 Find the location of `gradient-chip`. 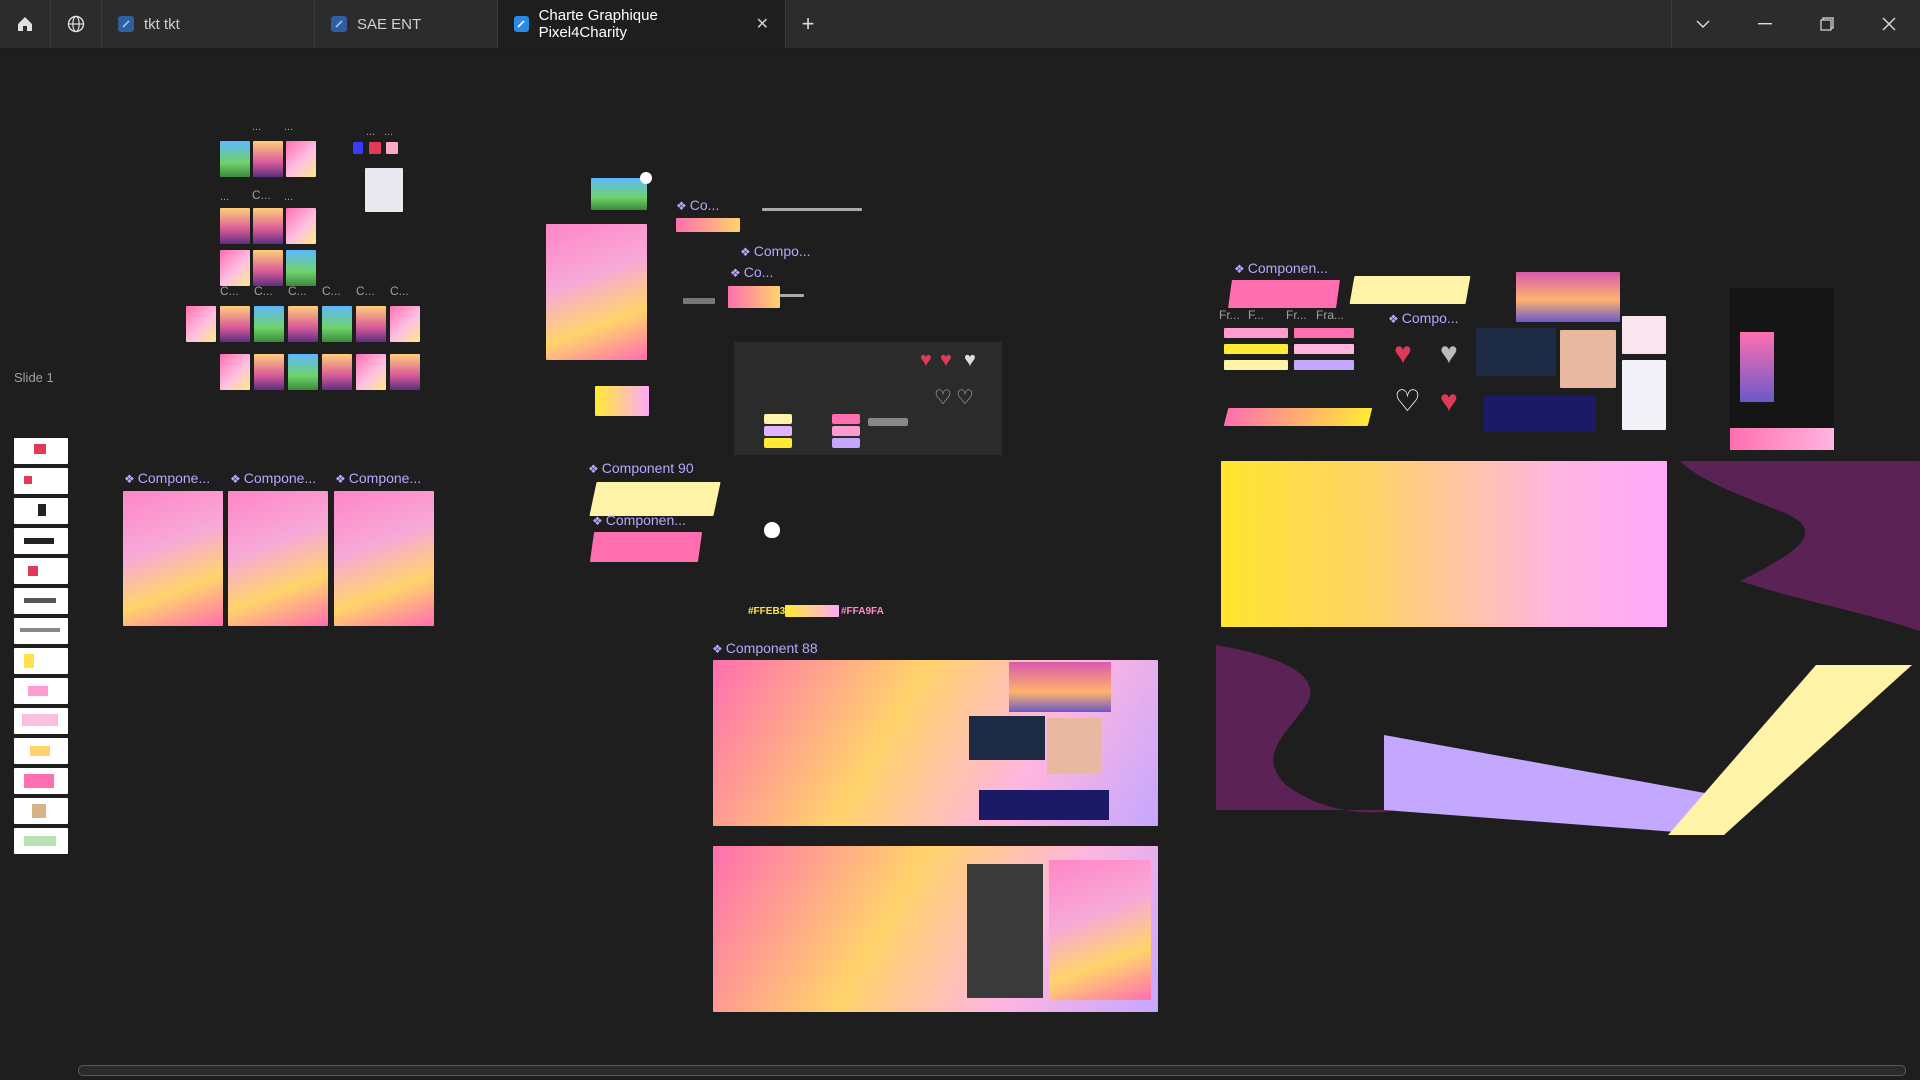

gradient-chip is located at coordinates (622, 401).